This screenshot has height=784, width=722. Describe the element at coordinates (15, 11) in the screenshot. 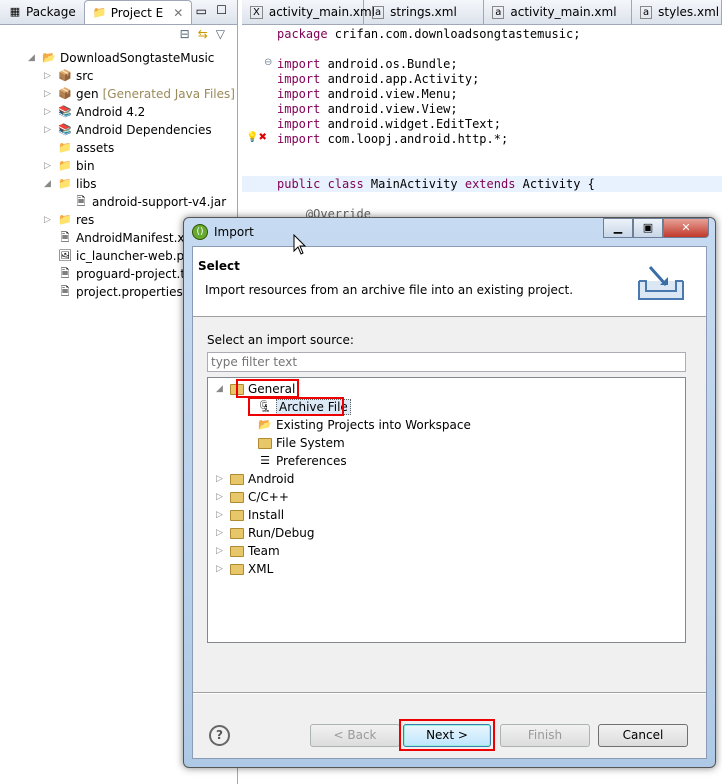

I see `package-icon: ▦` at that location.